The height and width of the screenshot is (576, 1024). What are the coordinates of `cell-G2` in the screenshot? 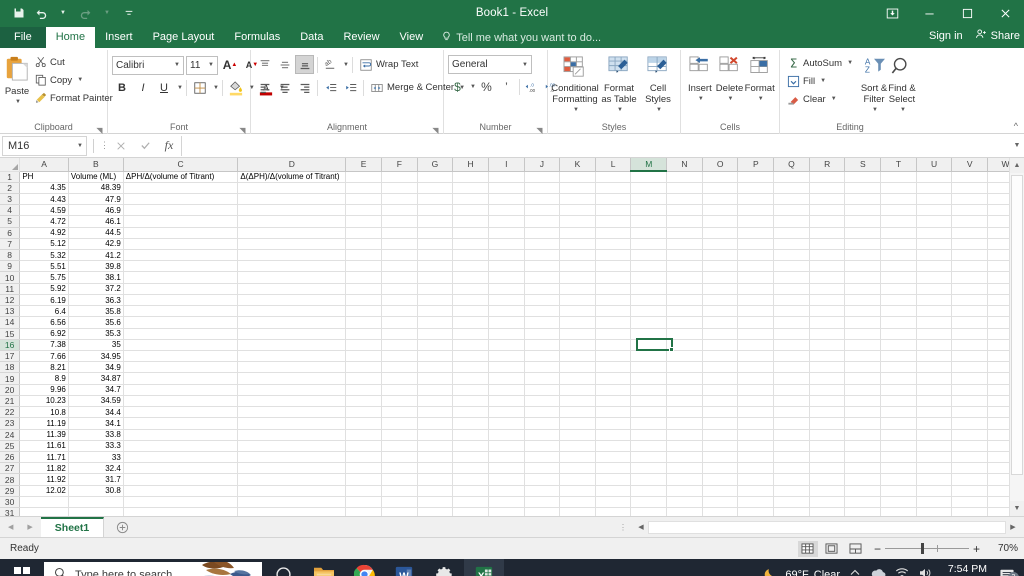 It's located at (435, 188).